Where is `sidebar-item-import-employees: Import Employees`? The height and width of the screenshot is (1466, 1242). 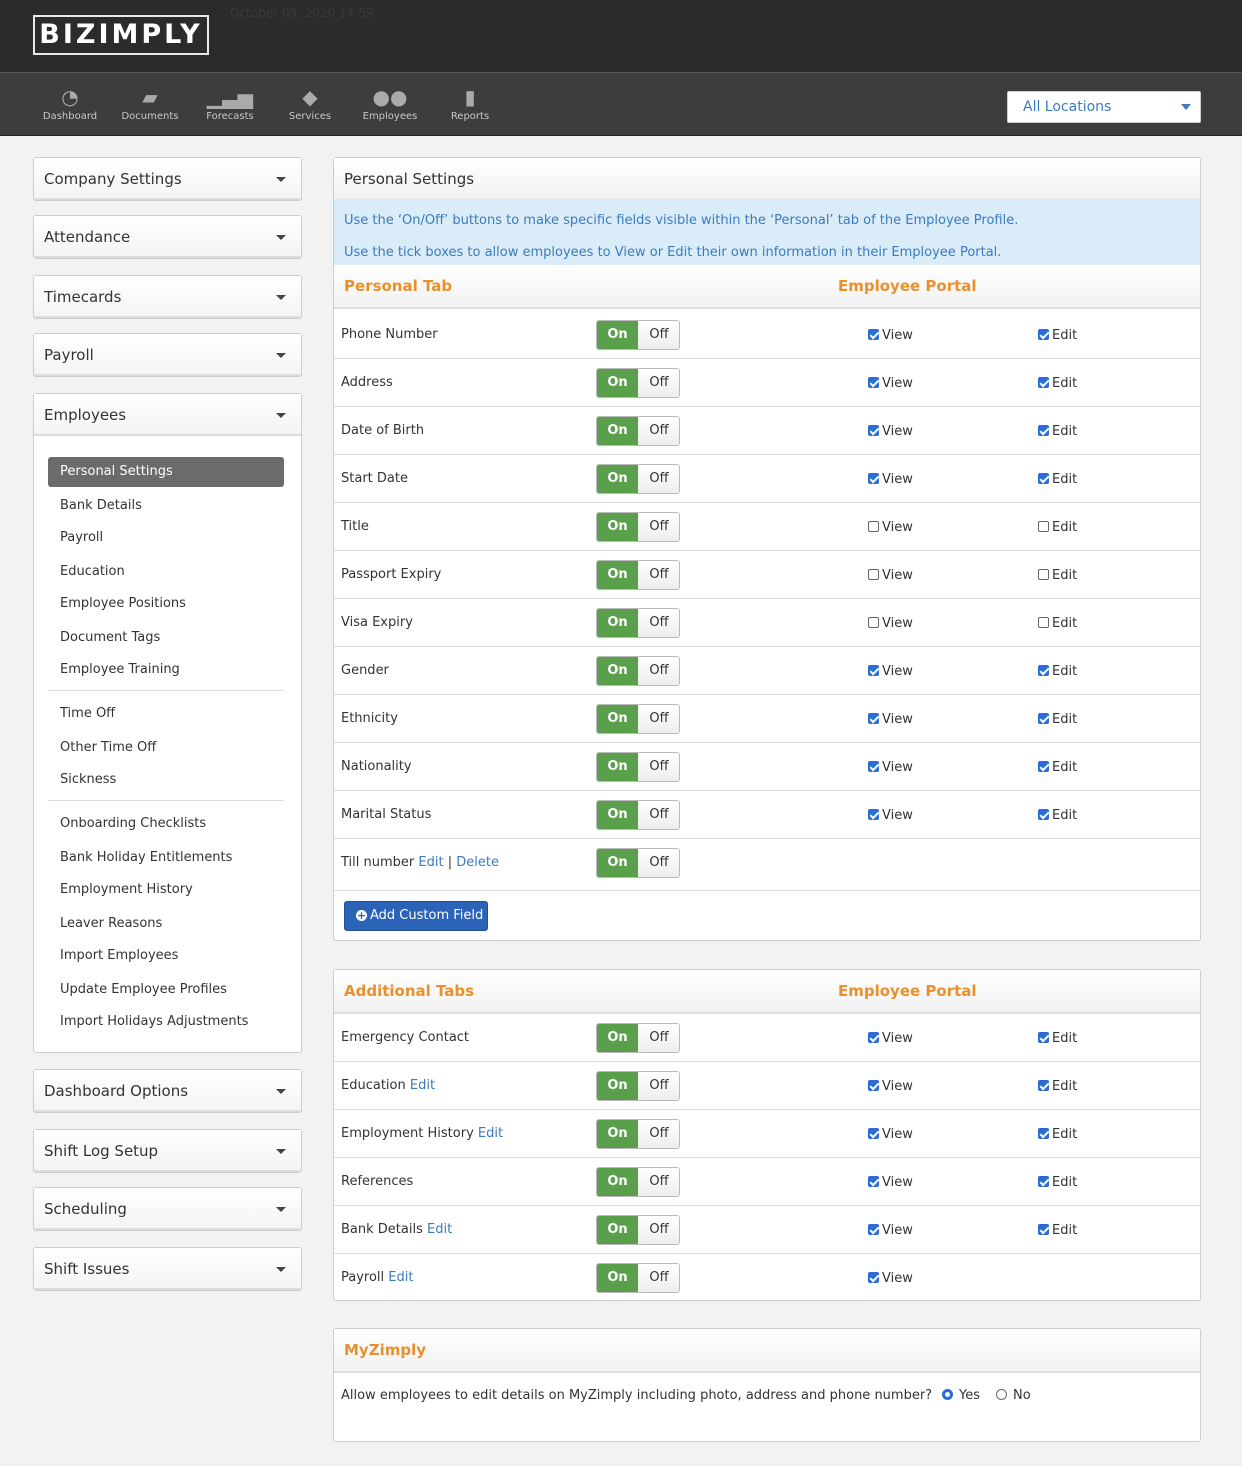 sidebar-item-import-employees: Import Employees is located at coordinates (166, 956).